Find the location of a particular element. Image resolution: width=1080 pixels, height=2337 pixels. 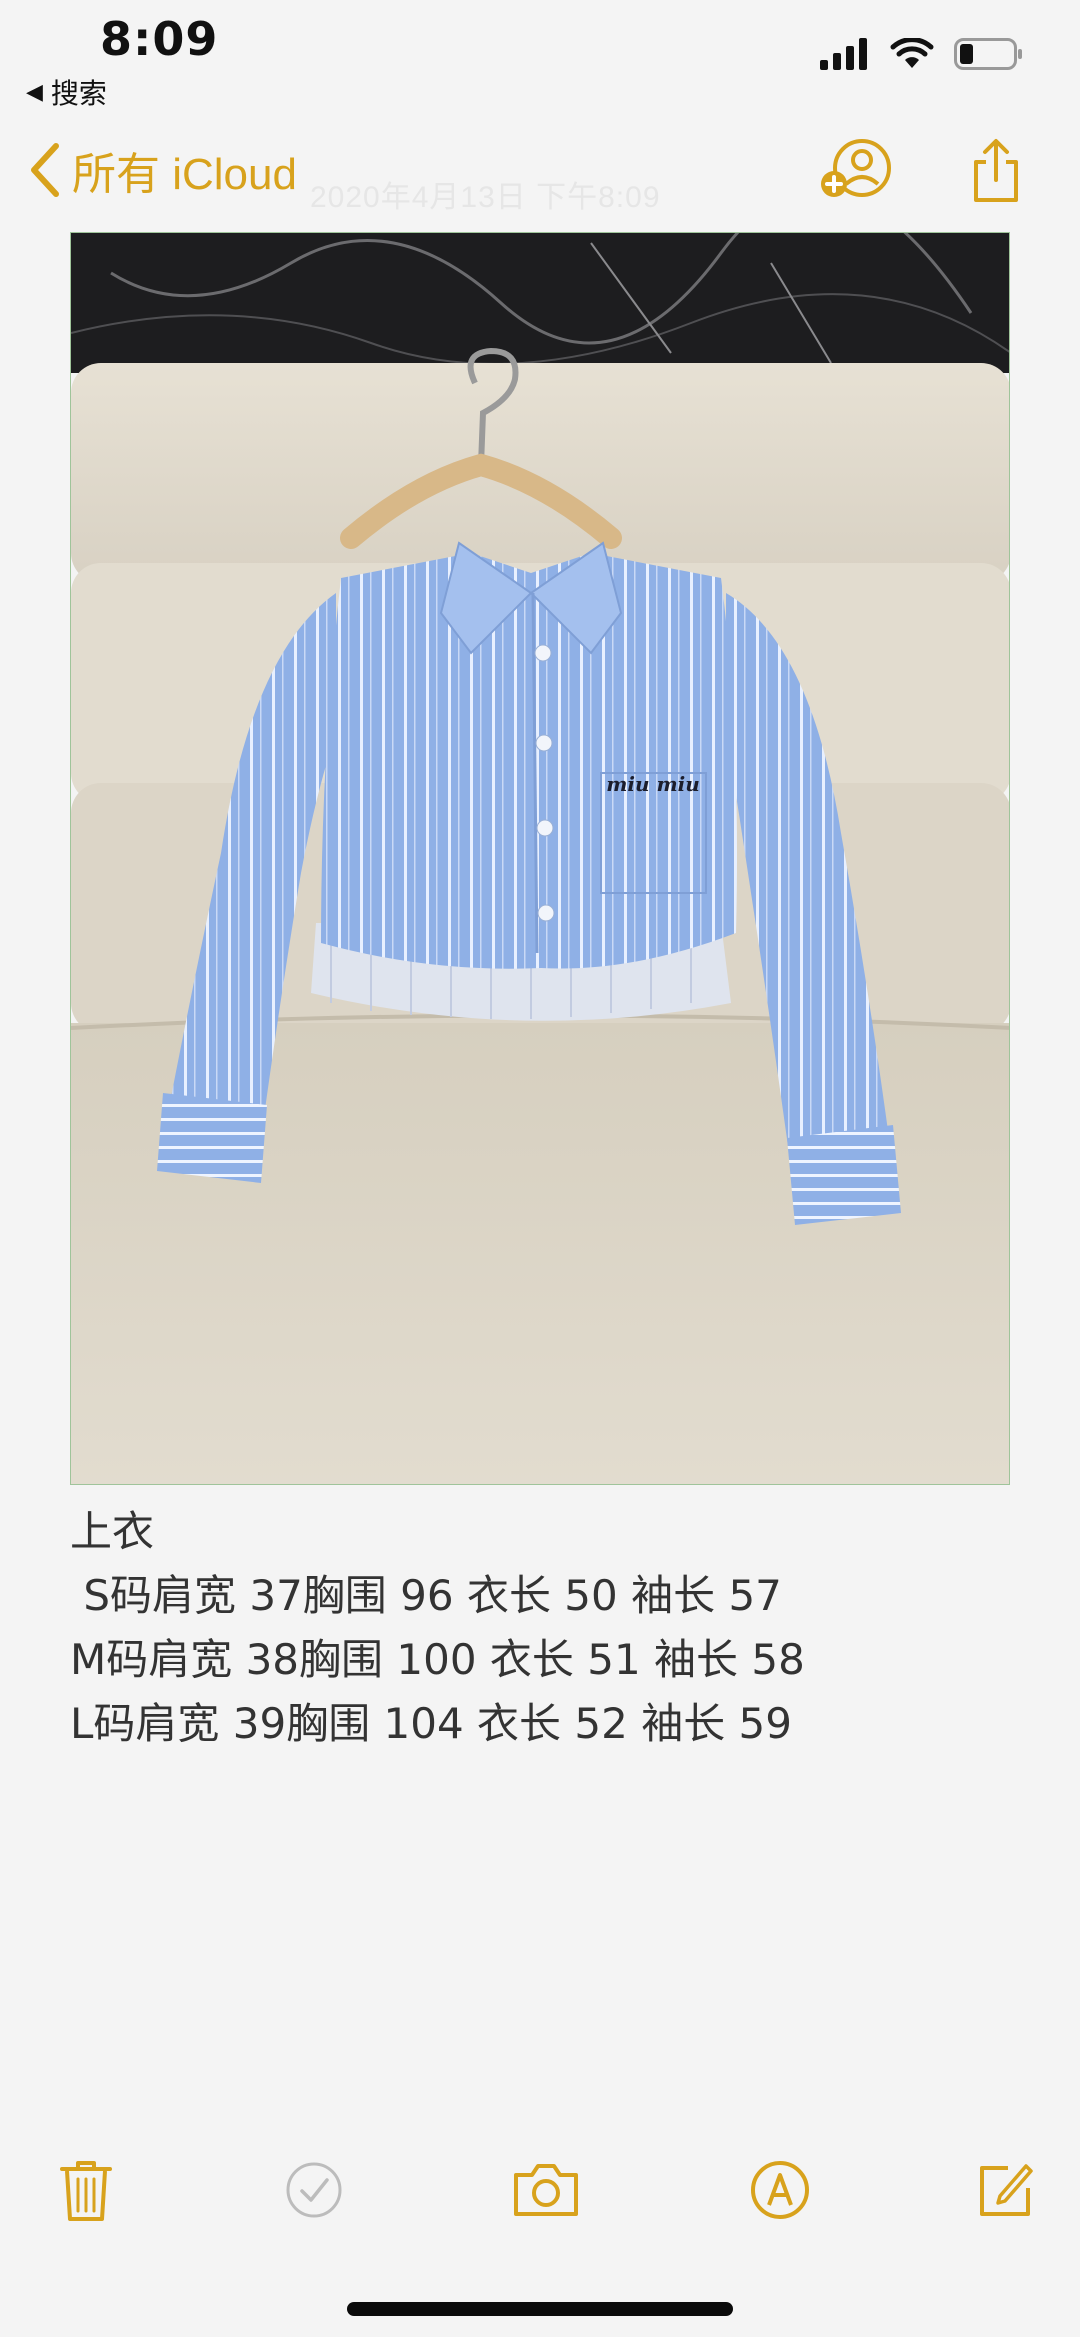

checklist-icon is located at coordinates (314, 2190).